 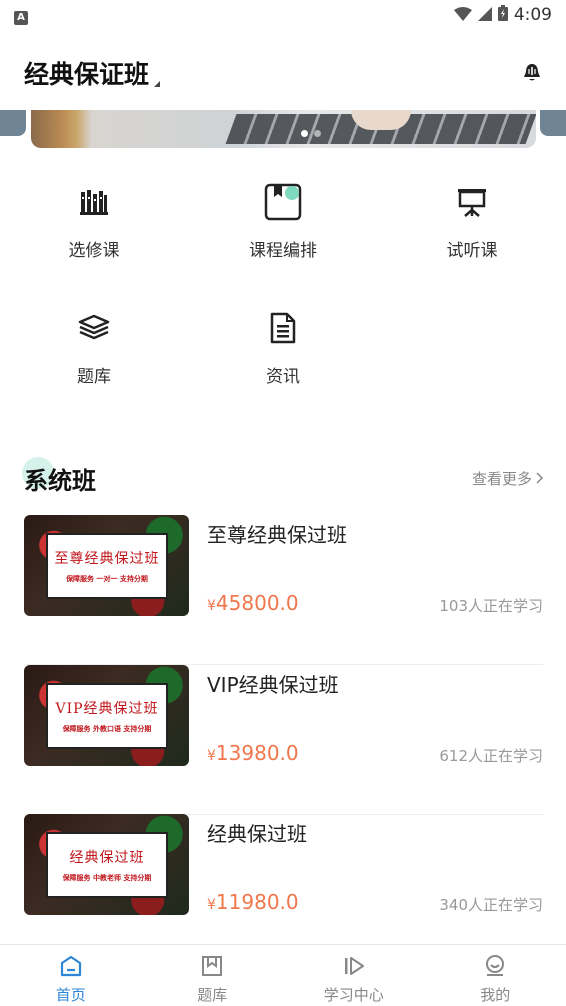 I want to click on thumbnail-subtitle: 保障服务 一对一 支持分期, so click(x=107, y=579).